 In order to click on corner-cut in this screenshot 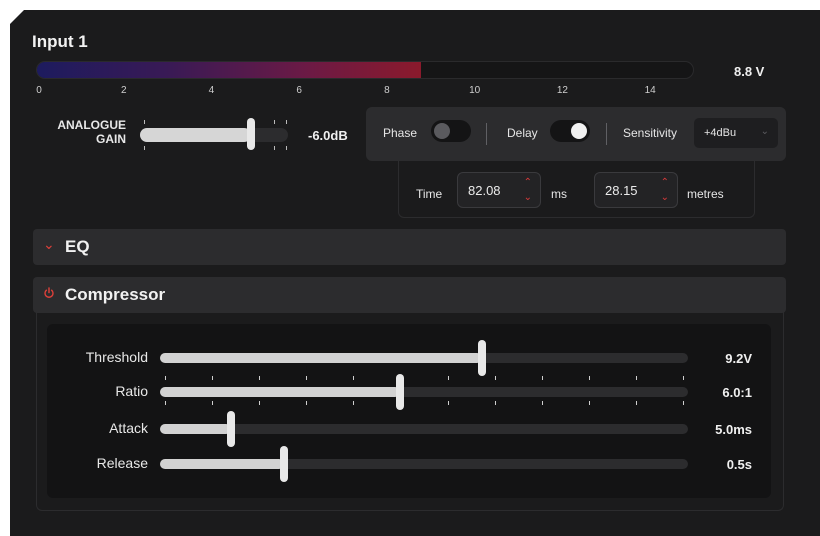, I will do `click(17, 17)`.